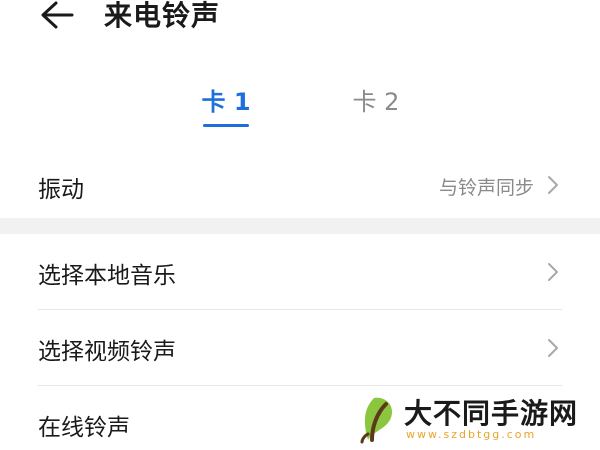  What do you see at coordinates (61, 190) in the screenshot?
I see `vibration-label: 振动` at bounding box center [61, 190].